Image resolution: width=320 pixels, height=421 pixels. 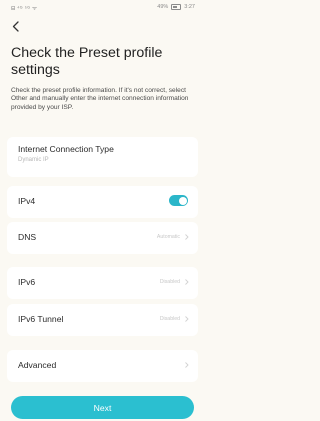 I want to click on status-bar: ᗺ ⁴ᴳ ⁵ᴳ ᯤ 49% 3:27, so click(x=102, y=7).